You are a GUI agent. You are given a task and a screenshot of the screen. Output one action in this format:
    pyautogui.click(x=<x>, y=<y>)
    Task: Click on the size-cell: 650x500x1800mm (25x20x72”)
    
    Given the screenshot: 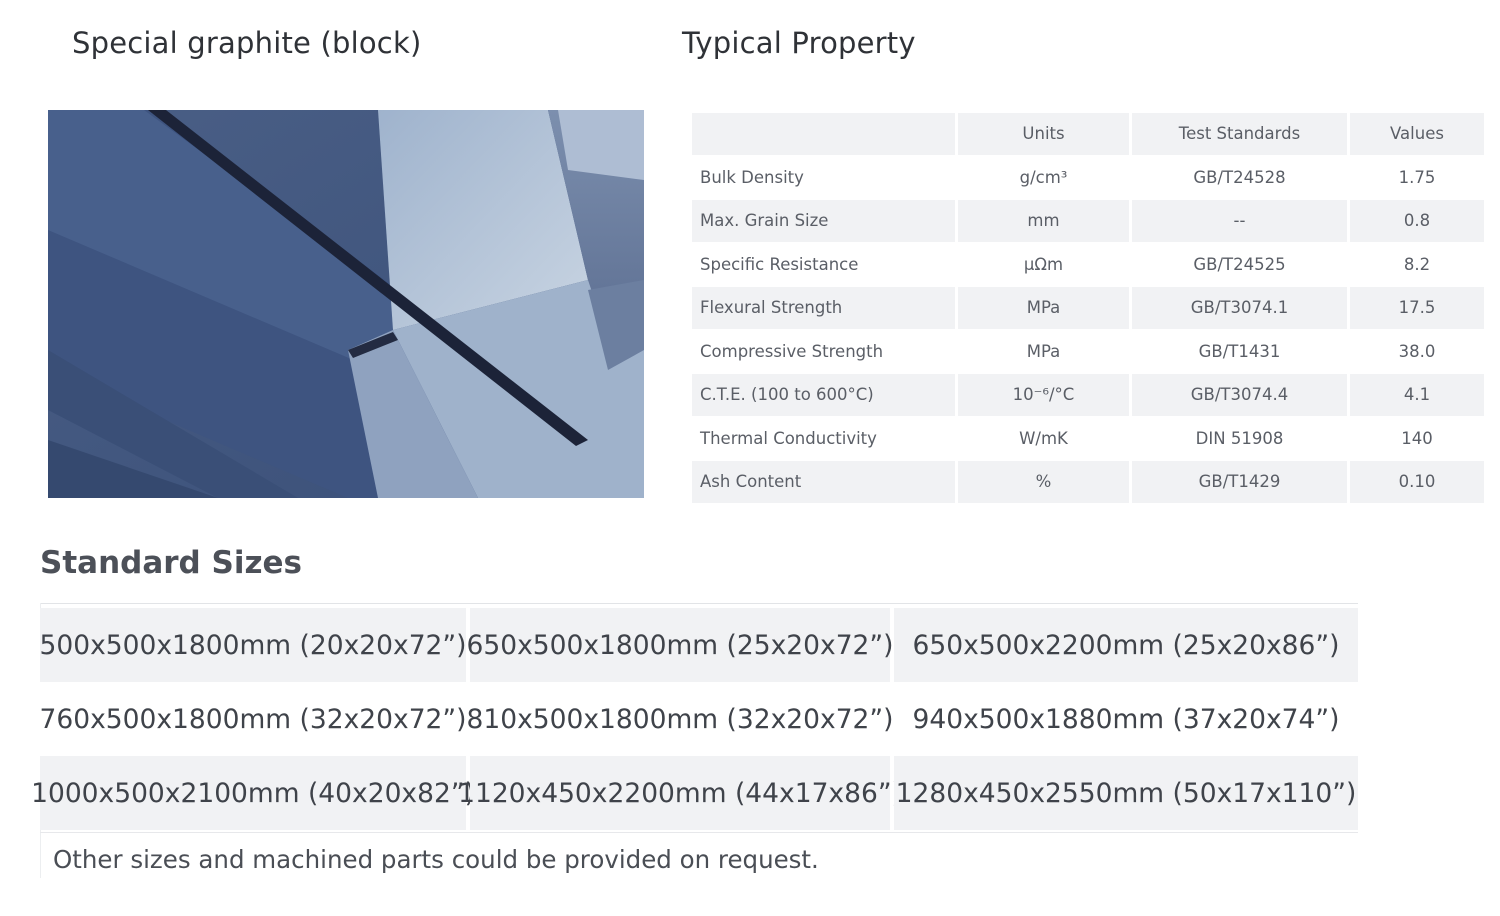 What is the action you would take?
    pyautogui.click(x=680, y=645)
    